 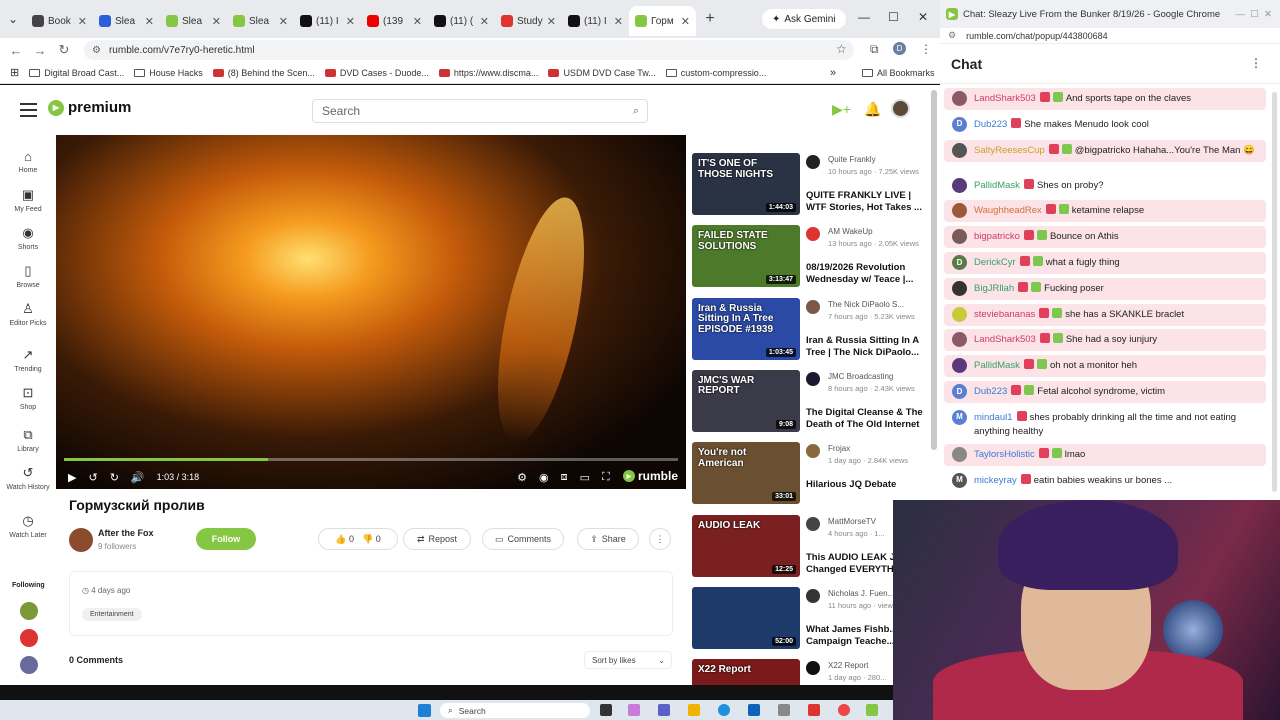 What do you see at coordinates (1004, 454) in the screenshot?
I see `chat-username: TaylorsHolistic` at bounding box center [1004, 454].